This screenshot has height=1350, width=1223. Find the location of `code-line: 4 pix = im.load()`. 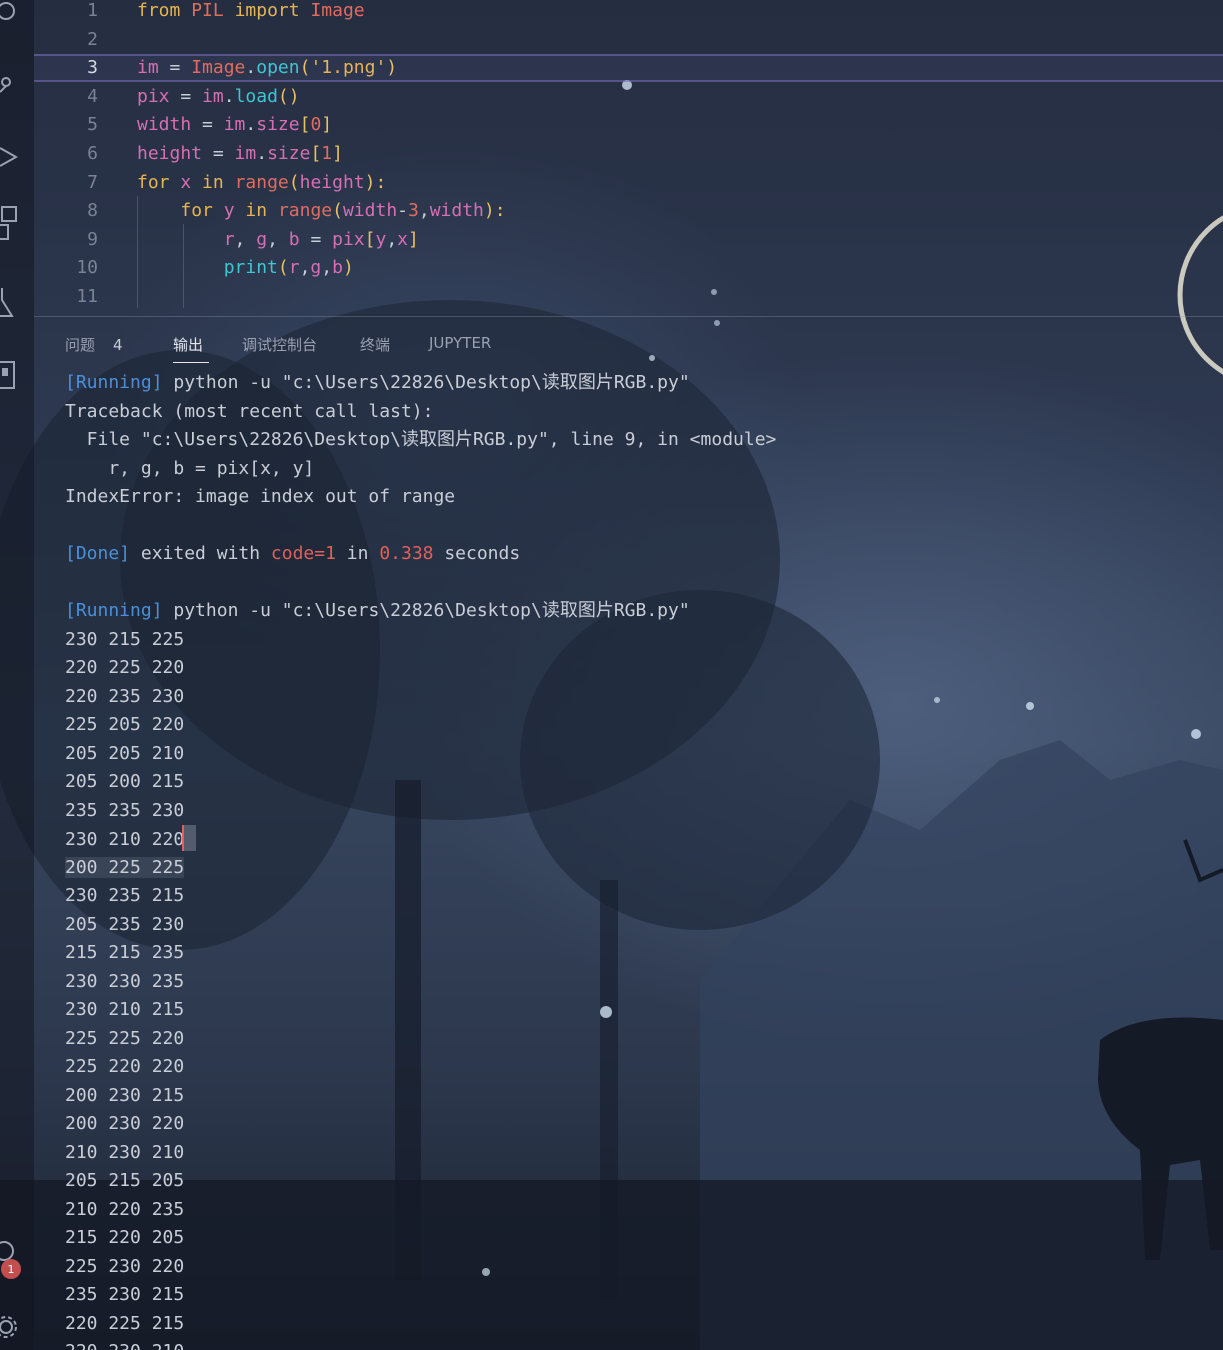

code-line: 4 pix = im.load() is located at coordinates (628, 97).